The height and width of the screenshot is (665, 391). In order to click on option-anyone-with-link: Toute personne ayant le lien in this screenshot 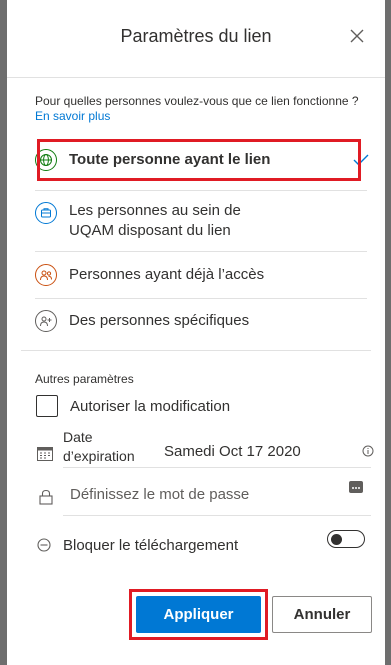, I will do `click(203, 160)`.